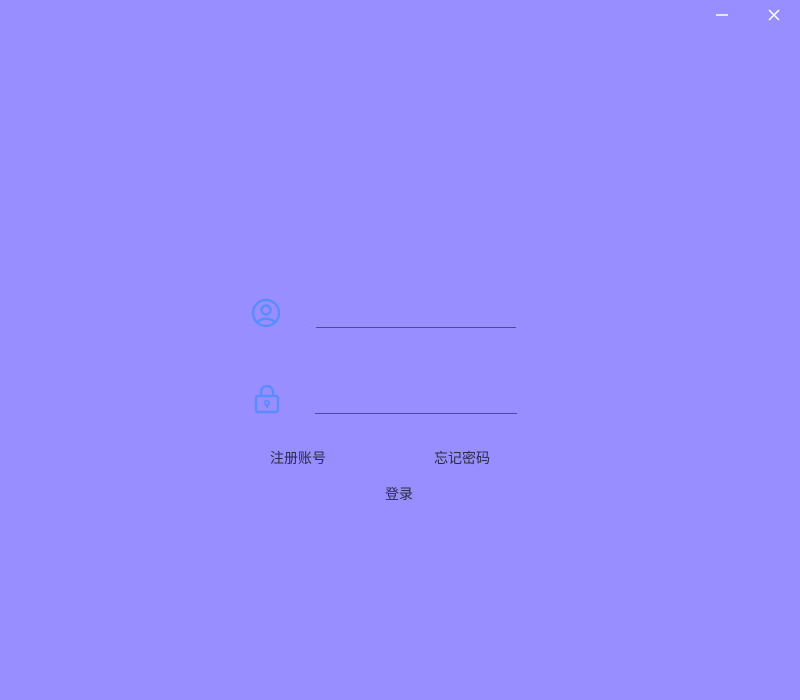 This screenshot has height=700, width=800. Describe the element at coordinates (266, 313) in the screenshot. I see `user-circle-icon` at that location.